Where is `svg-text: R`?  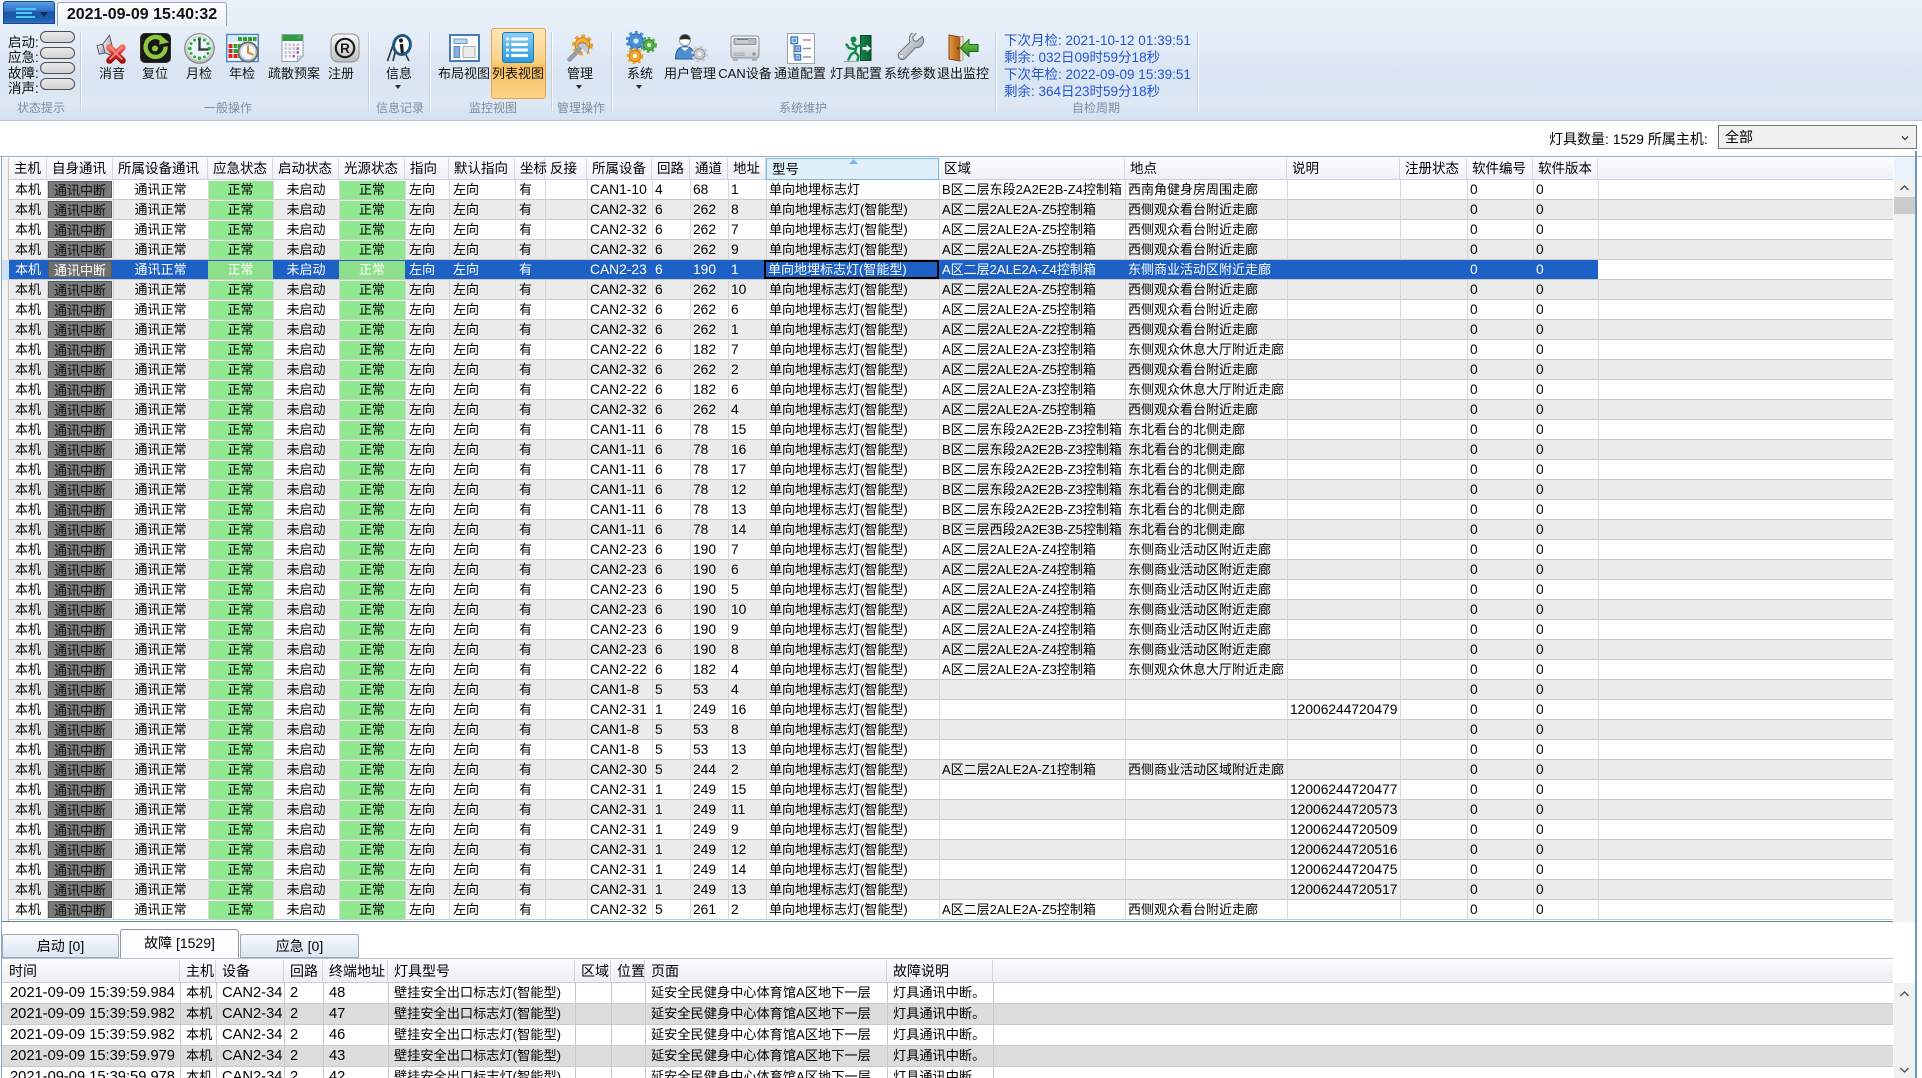 svg-text: R is located at coordinates (345, 48).